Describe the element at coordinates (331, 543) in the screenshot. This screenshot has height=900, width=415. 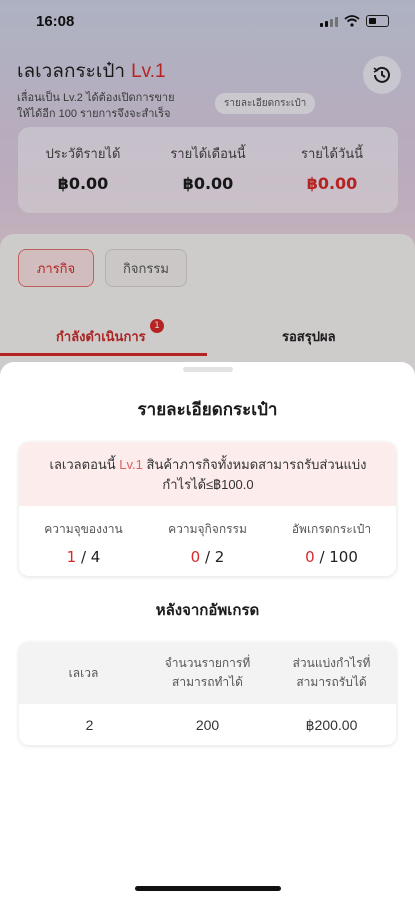
I see `stat-wallet-upgrade: อัพเกรดกระเป๋า 0 / 100` at that location.